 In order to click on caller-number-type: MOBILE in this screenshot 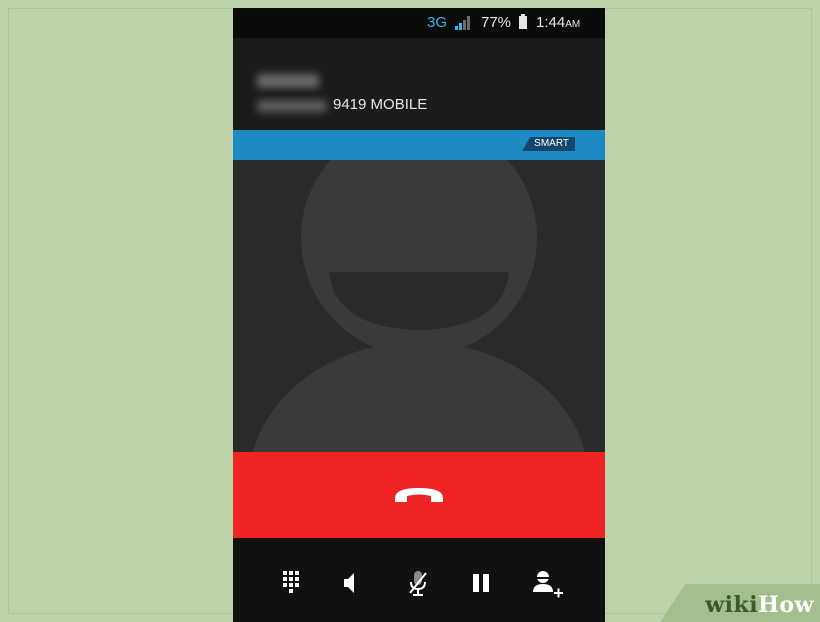, I will do `click(399, 104)`.